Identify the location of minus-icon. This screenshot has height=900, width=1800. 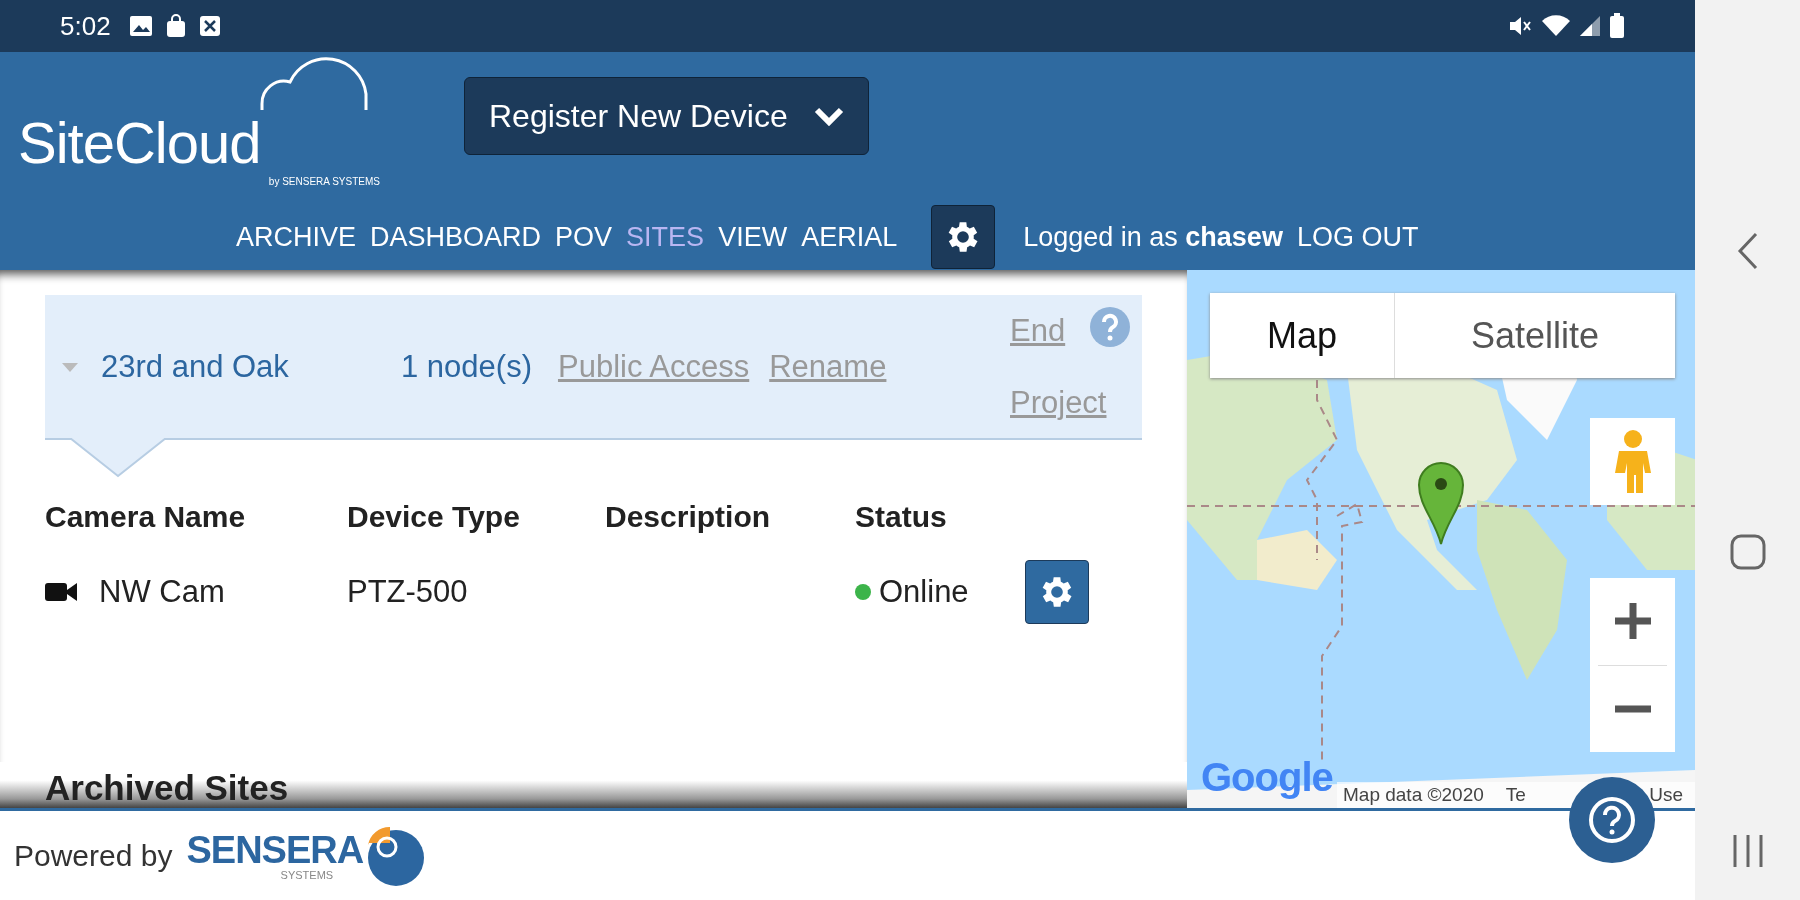
(1632, 708).